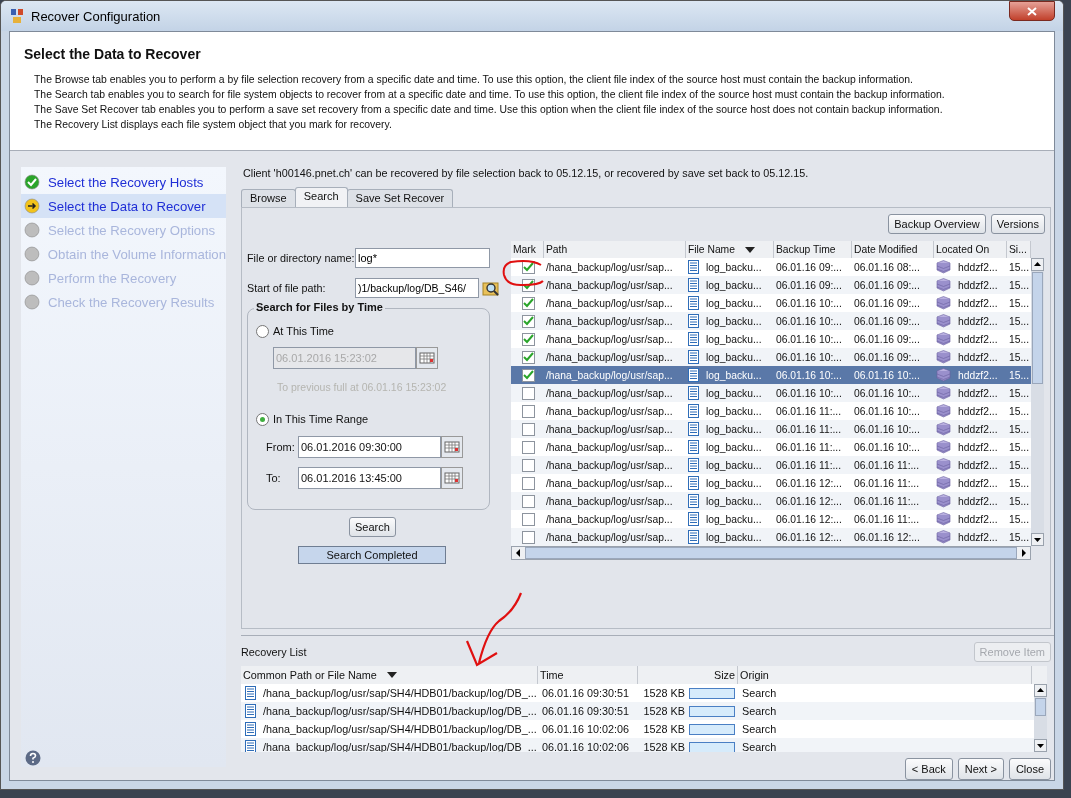  Describe the element at coordinates (372, 527) in the screenshot. I see `search-button: Search` at that location.